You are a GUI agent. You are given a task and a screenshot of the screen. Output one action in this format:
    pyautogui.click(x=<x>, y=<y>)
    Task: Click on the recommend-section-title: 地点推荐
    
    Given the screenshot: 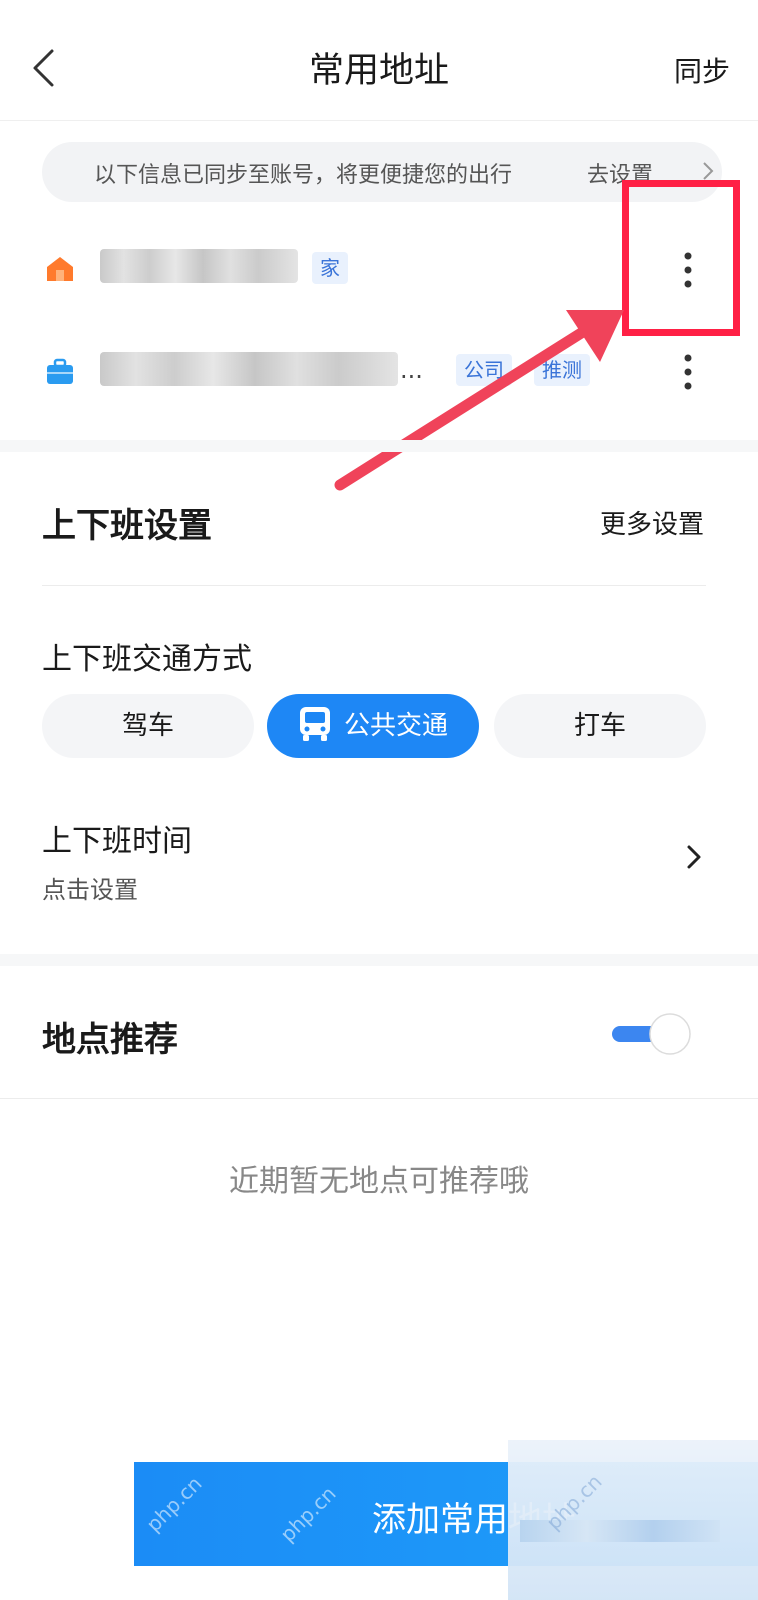 What is the action you would take?
    pyautogui.click(x=110, y=1040)
    